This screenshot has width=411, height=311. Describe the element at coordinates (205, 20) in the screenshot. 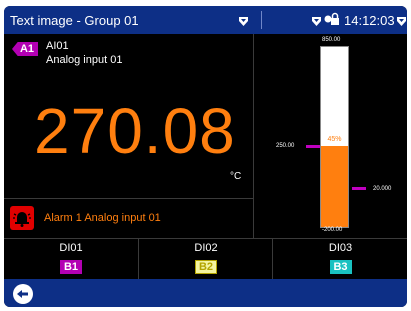

I see `header-bar: Text image - Group 01 14:12:03` at that location.